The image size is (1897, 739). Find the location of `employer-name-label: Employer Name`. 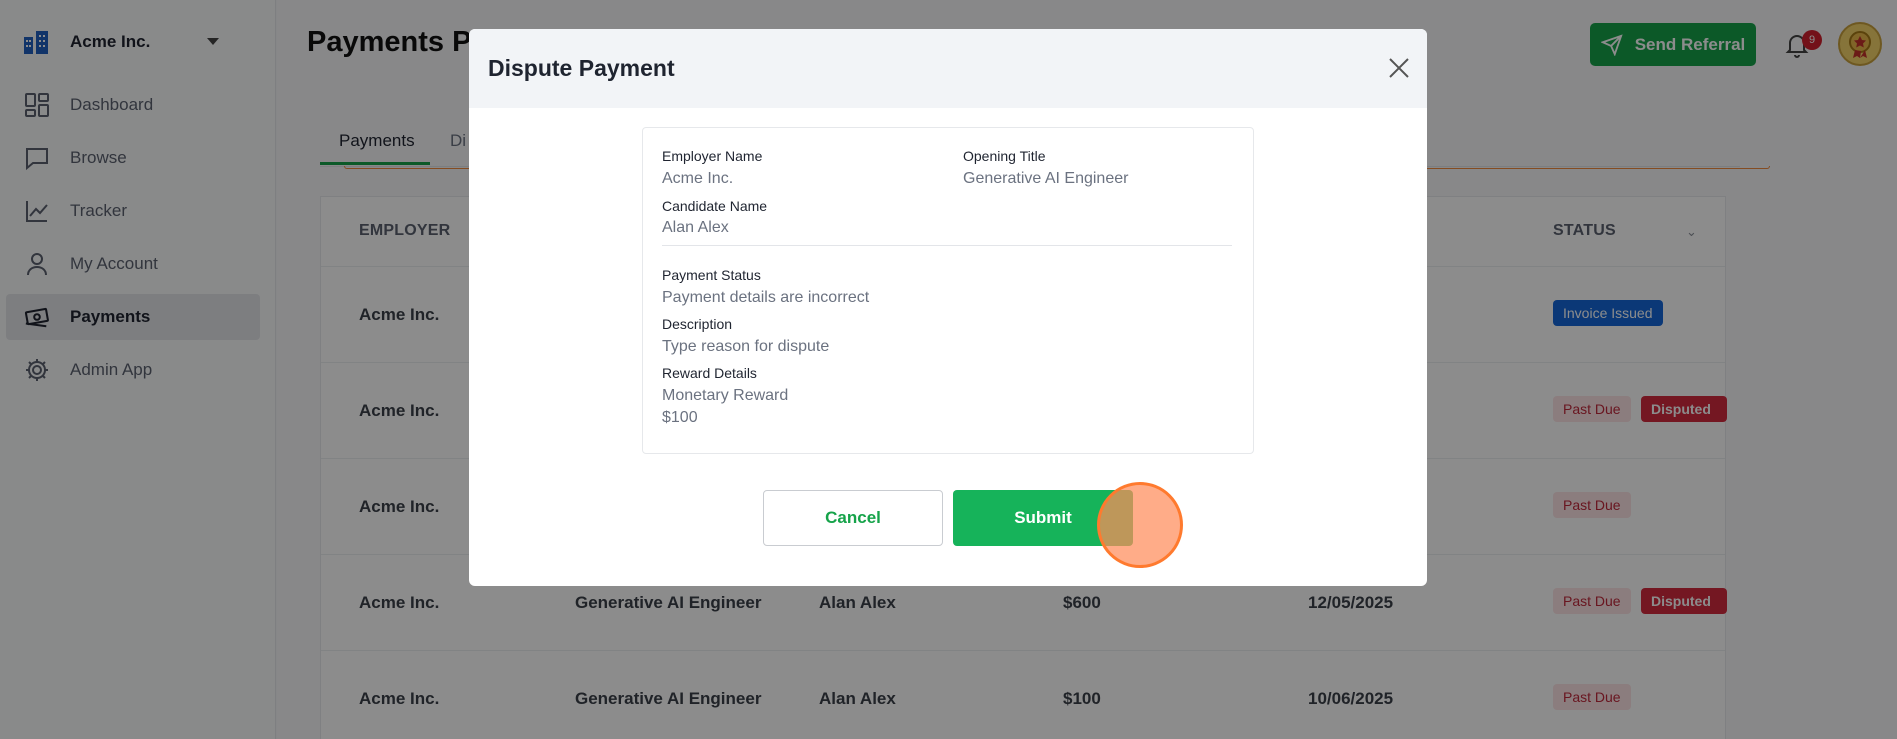

employer-name-label: Employer Name is located at coordinates (712, 156).